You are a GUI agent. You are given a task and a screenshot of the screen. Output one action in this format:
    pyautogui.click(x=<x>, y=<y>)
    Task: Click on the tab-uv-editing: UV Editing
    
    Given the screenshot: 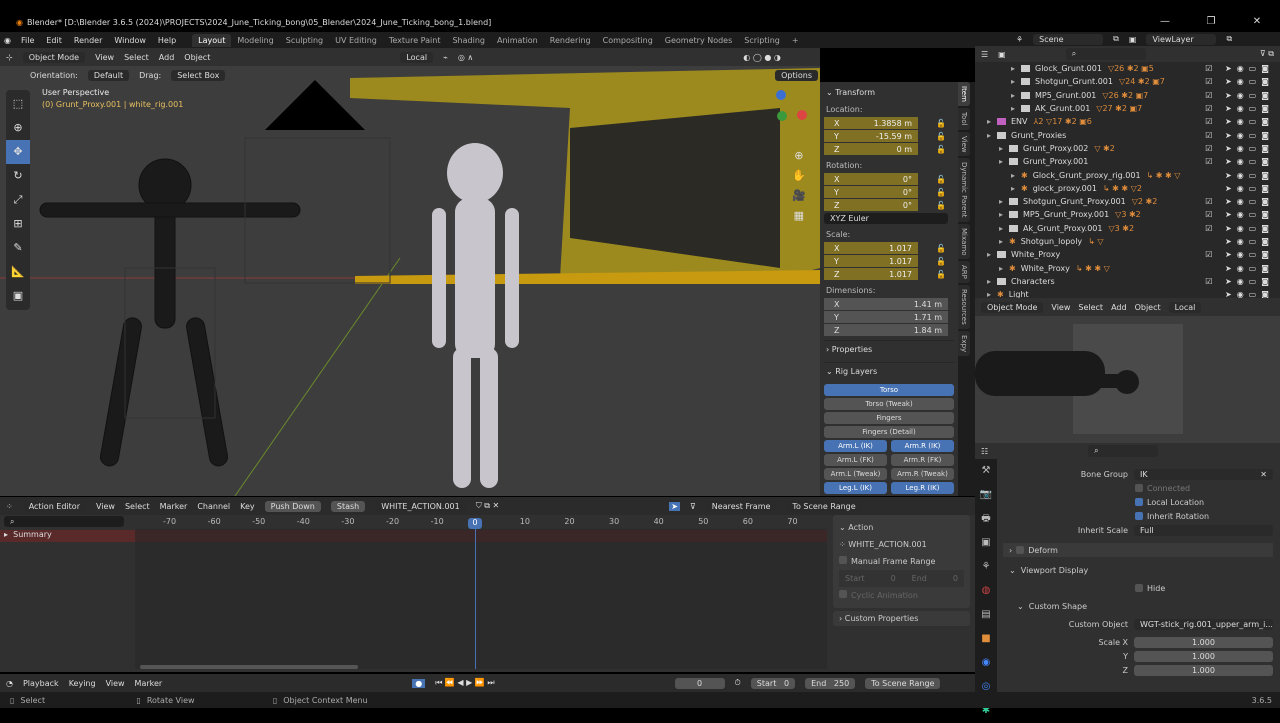 What is the action you would take?
    pyautogui.click(x=356, y=40)
    